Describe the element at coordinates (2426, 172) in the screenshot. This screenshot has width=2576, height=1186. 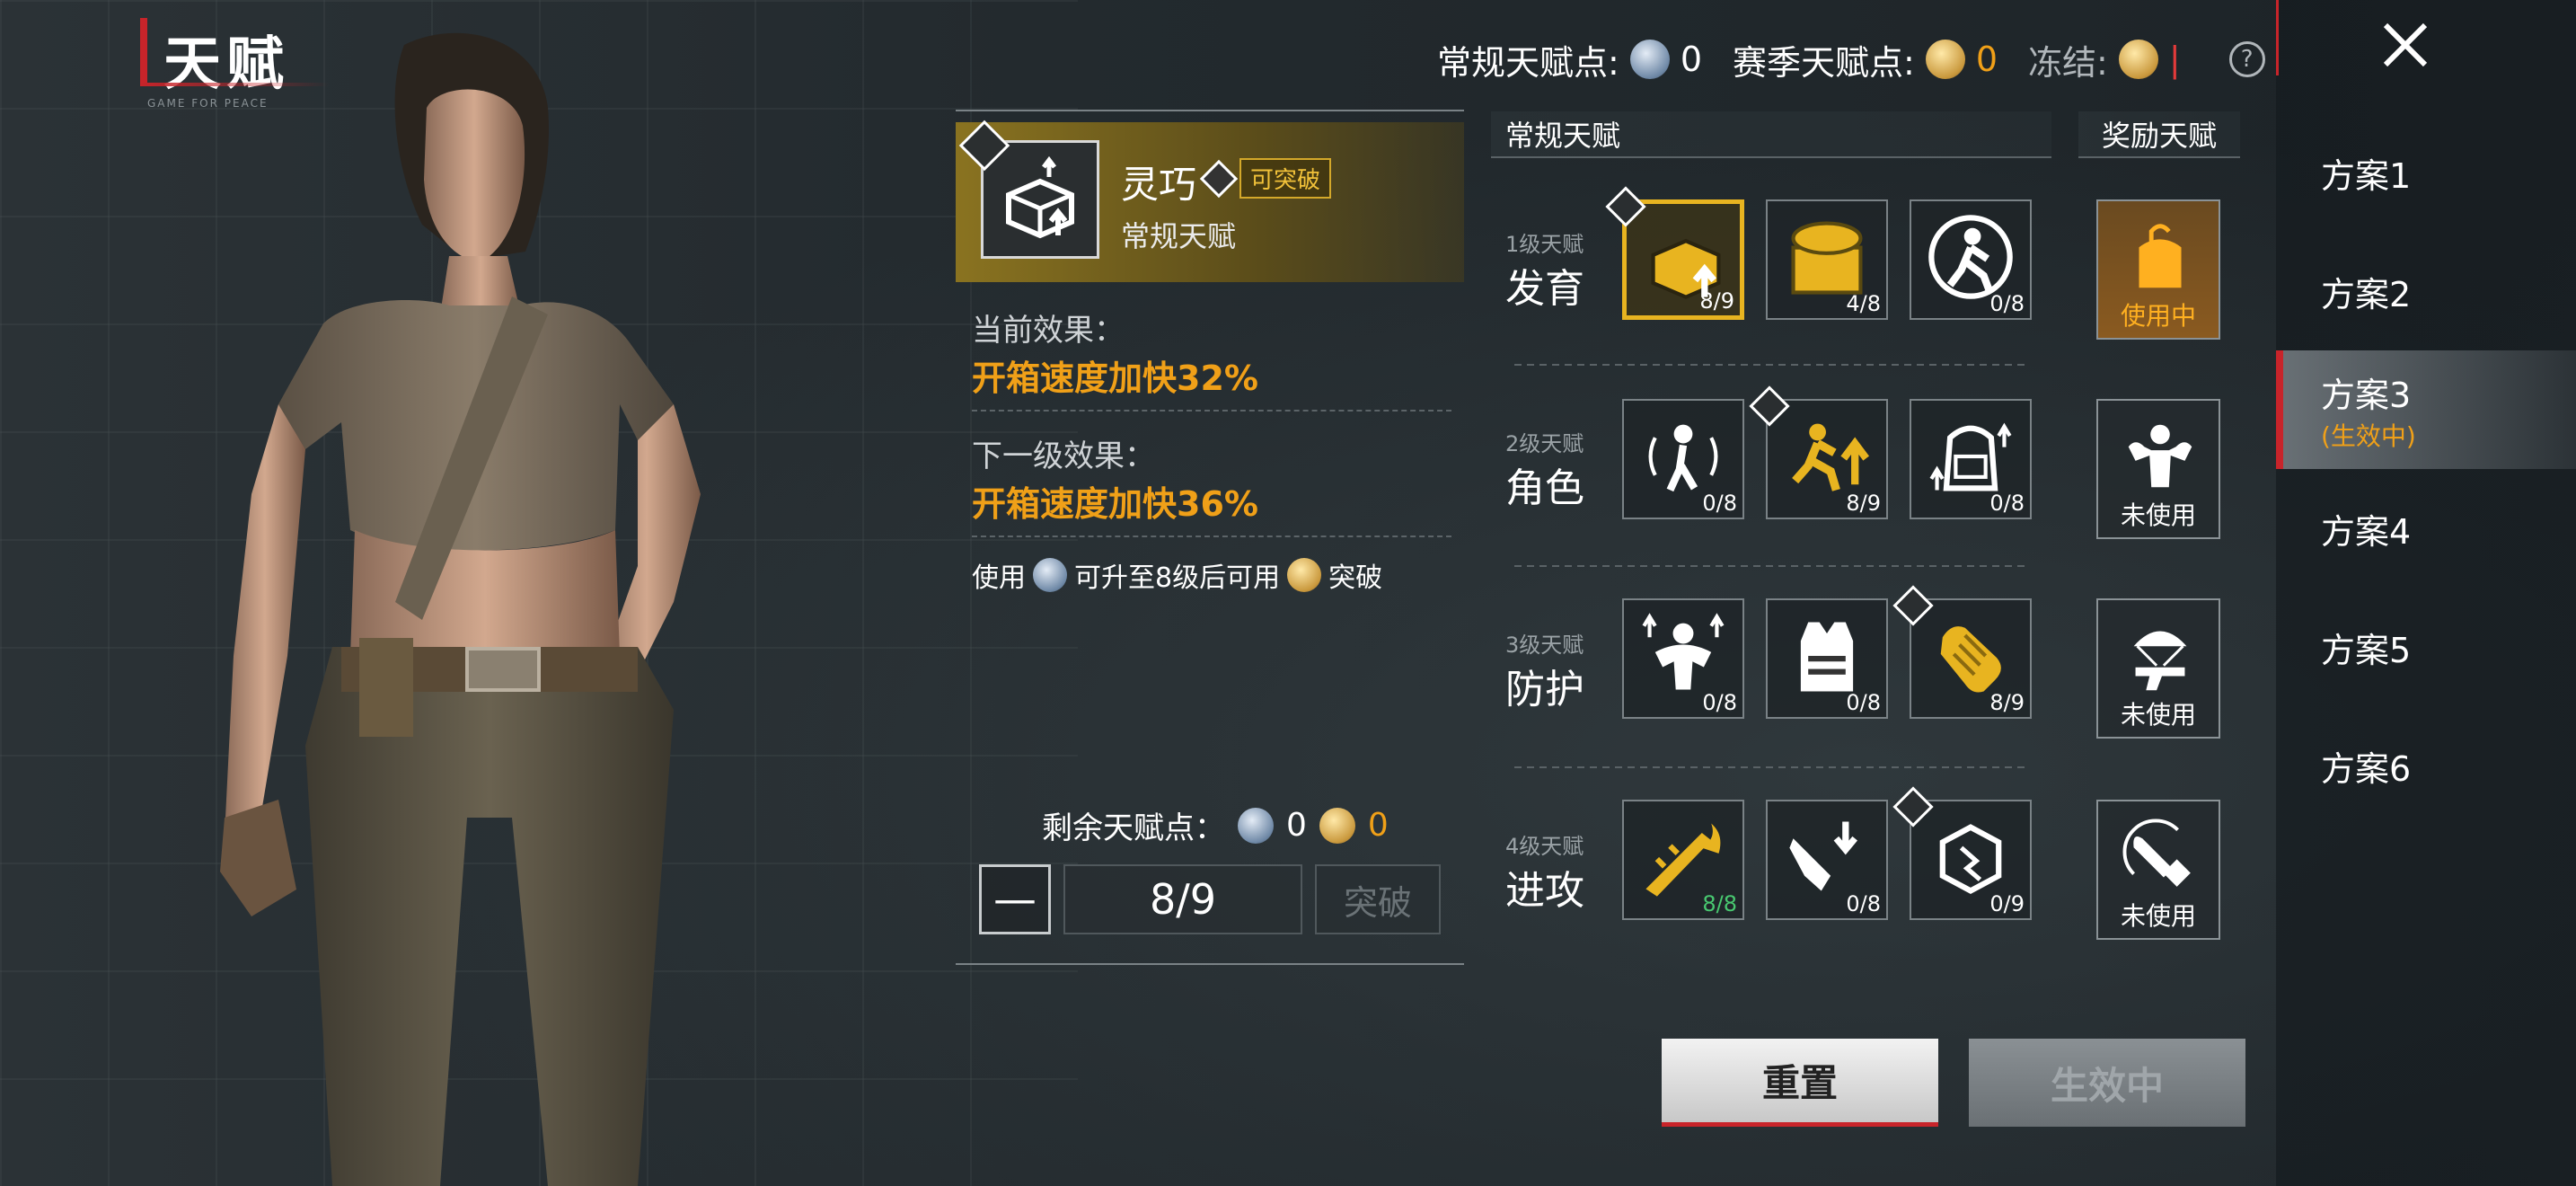
I see `scheme-1: 方案1` at that location.